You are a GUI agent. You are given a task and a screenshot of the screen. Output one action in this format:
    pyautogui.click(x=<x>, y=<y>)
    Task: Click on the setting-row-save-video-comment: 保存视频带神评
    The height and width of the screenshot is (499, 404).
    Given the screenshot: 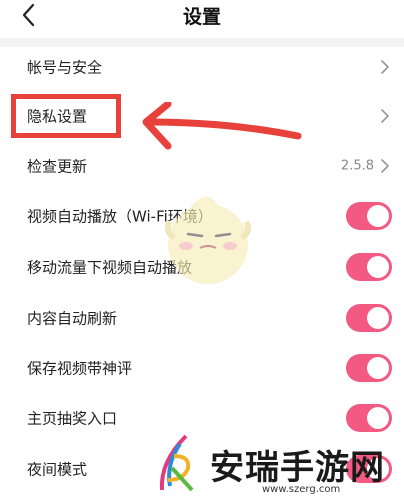 What is the action you would take?
    pyautogui.click(x=202, y=368)
    